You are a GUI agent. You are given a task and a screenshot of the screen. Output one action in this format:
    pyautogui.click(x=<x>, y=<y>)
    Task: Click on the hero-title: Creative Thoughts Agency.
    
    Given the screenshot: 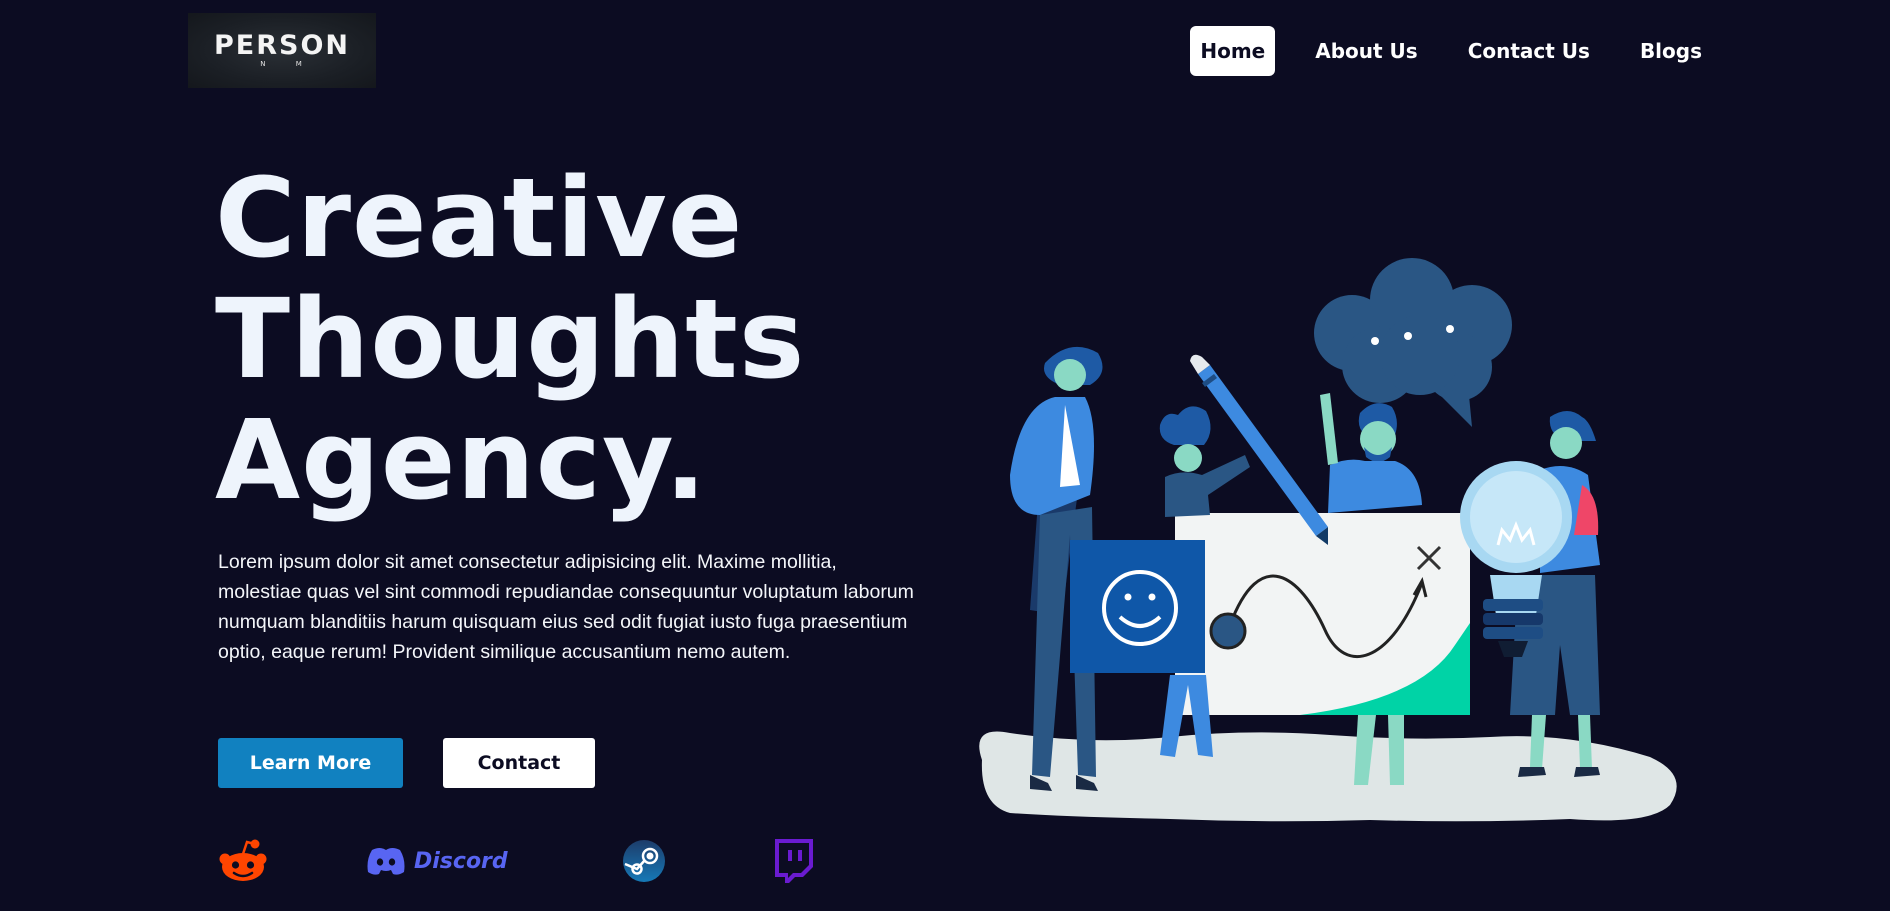 What is the action you would take?
    pyautogui.click(x=510, y=339)
    